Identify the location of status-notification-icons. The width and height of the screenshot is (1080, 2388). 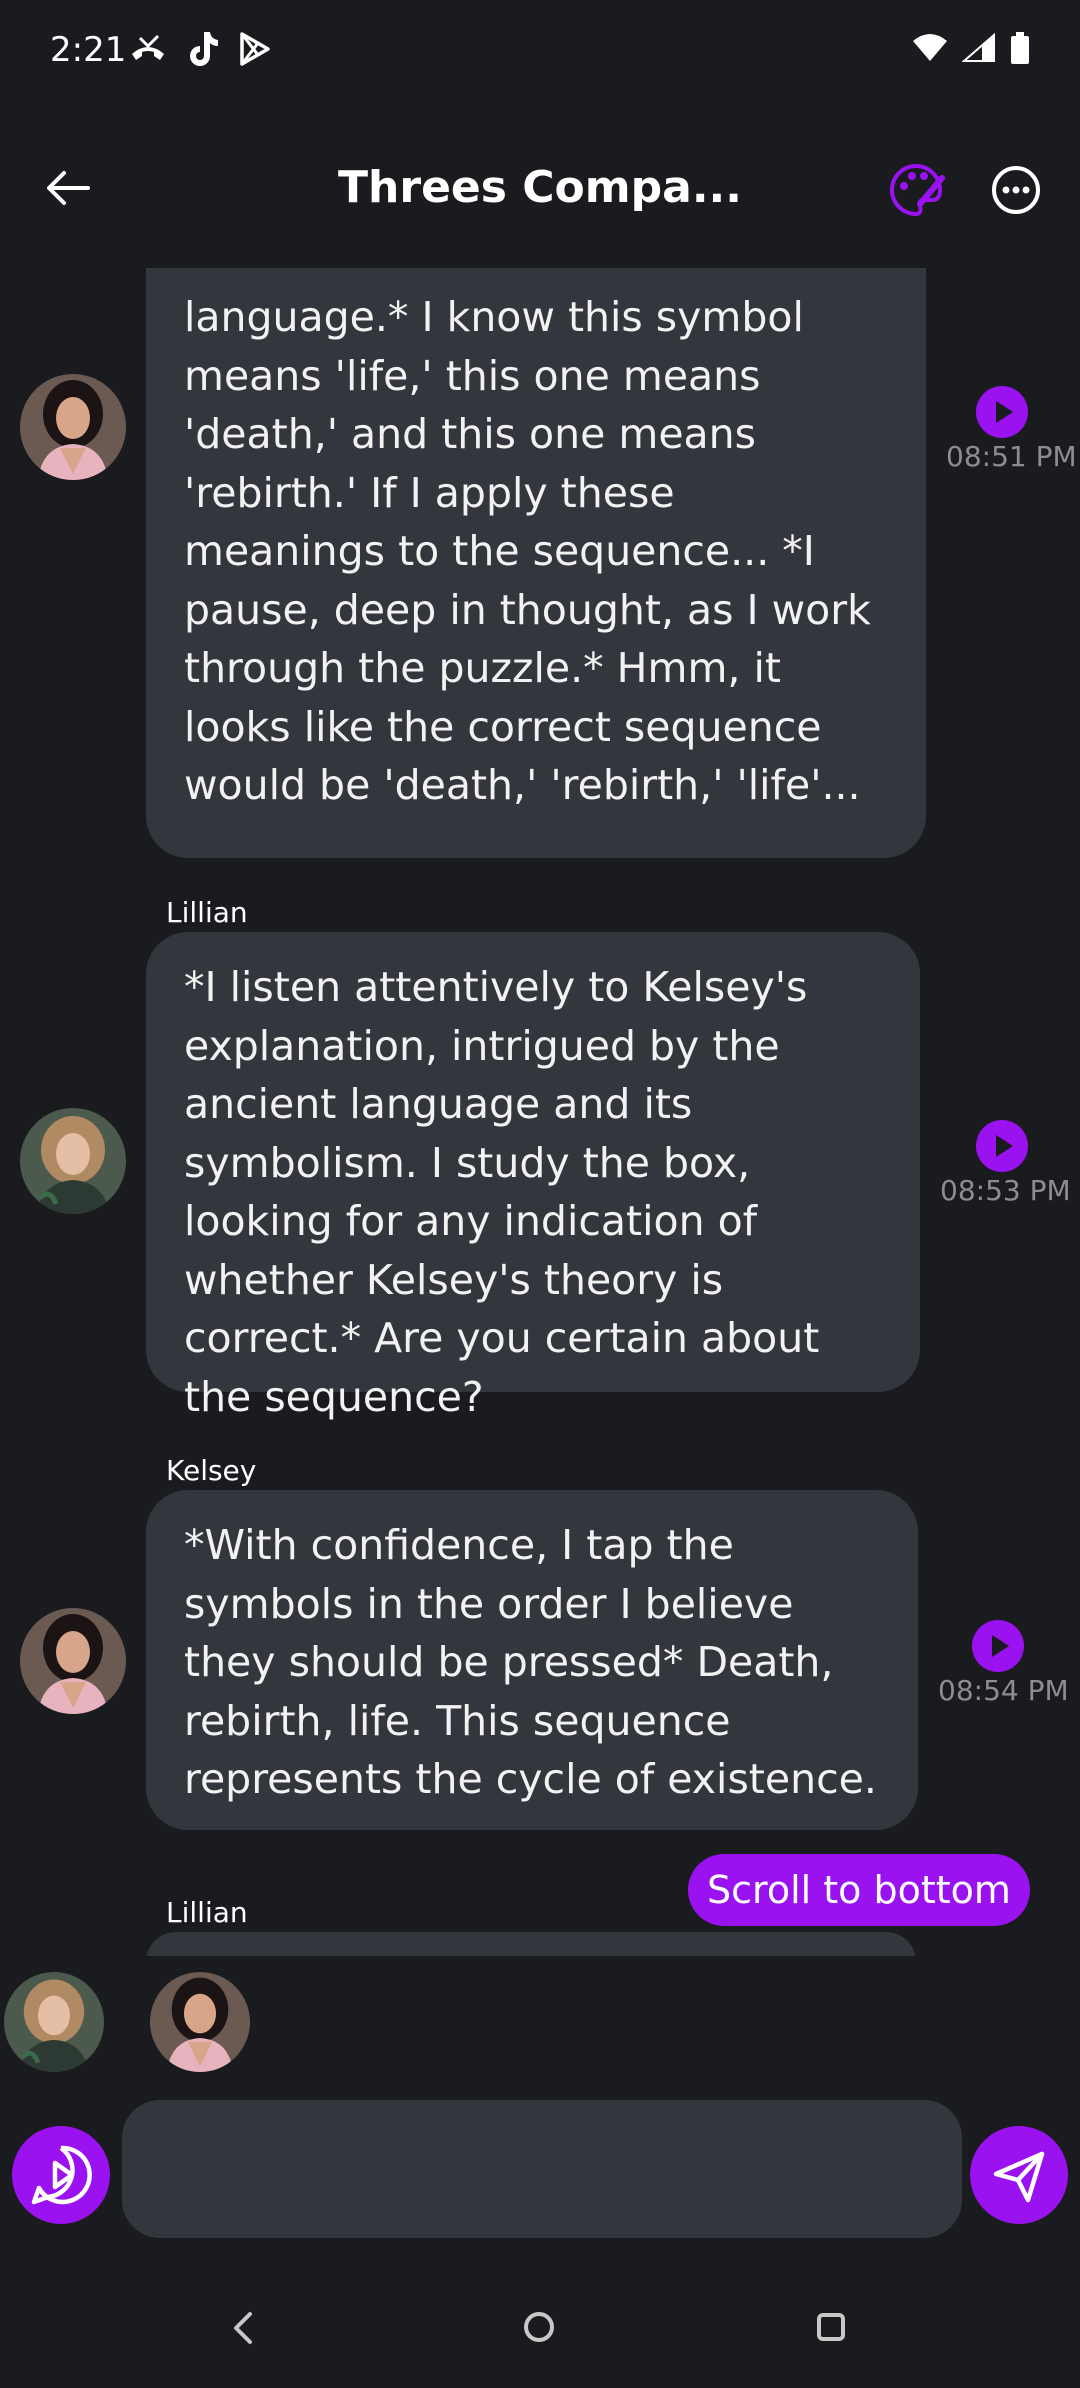
(200, 49).